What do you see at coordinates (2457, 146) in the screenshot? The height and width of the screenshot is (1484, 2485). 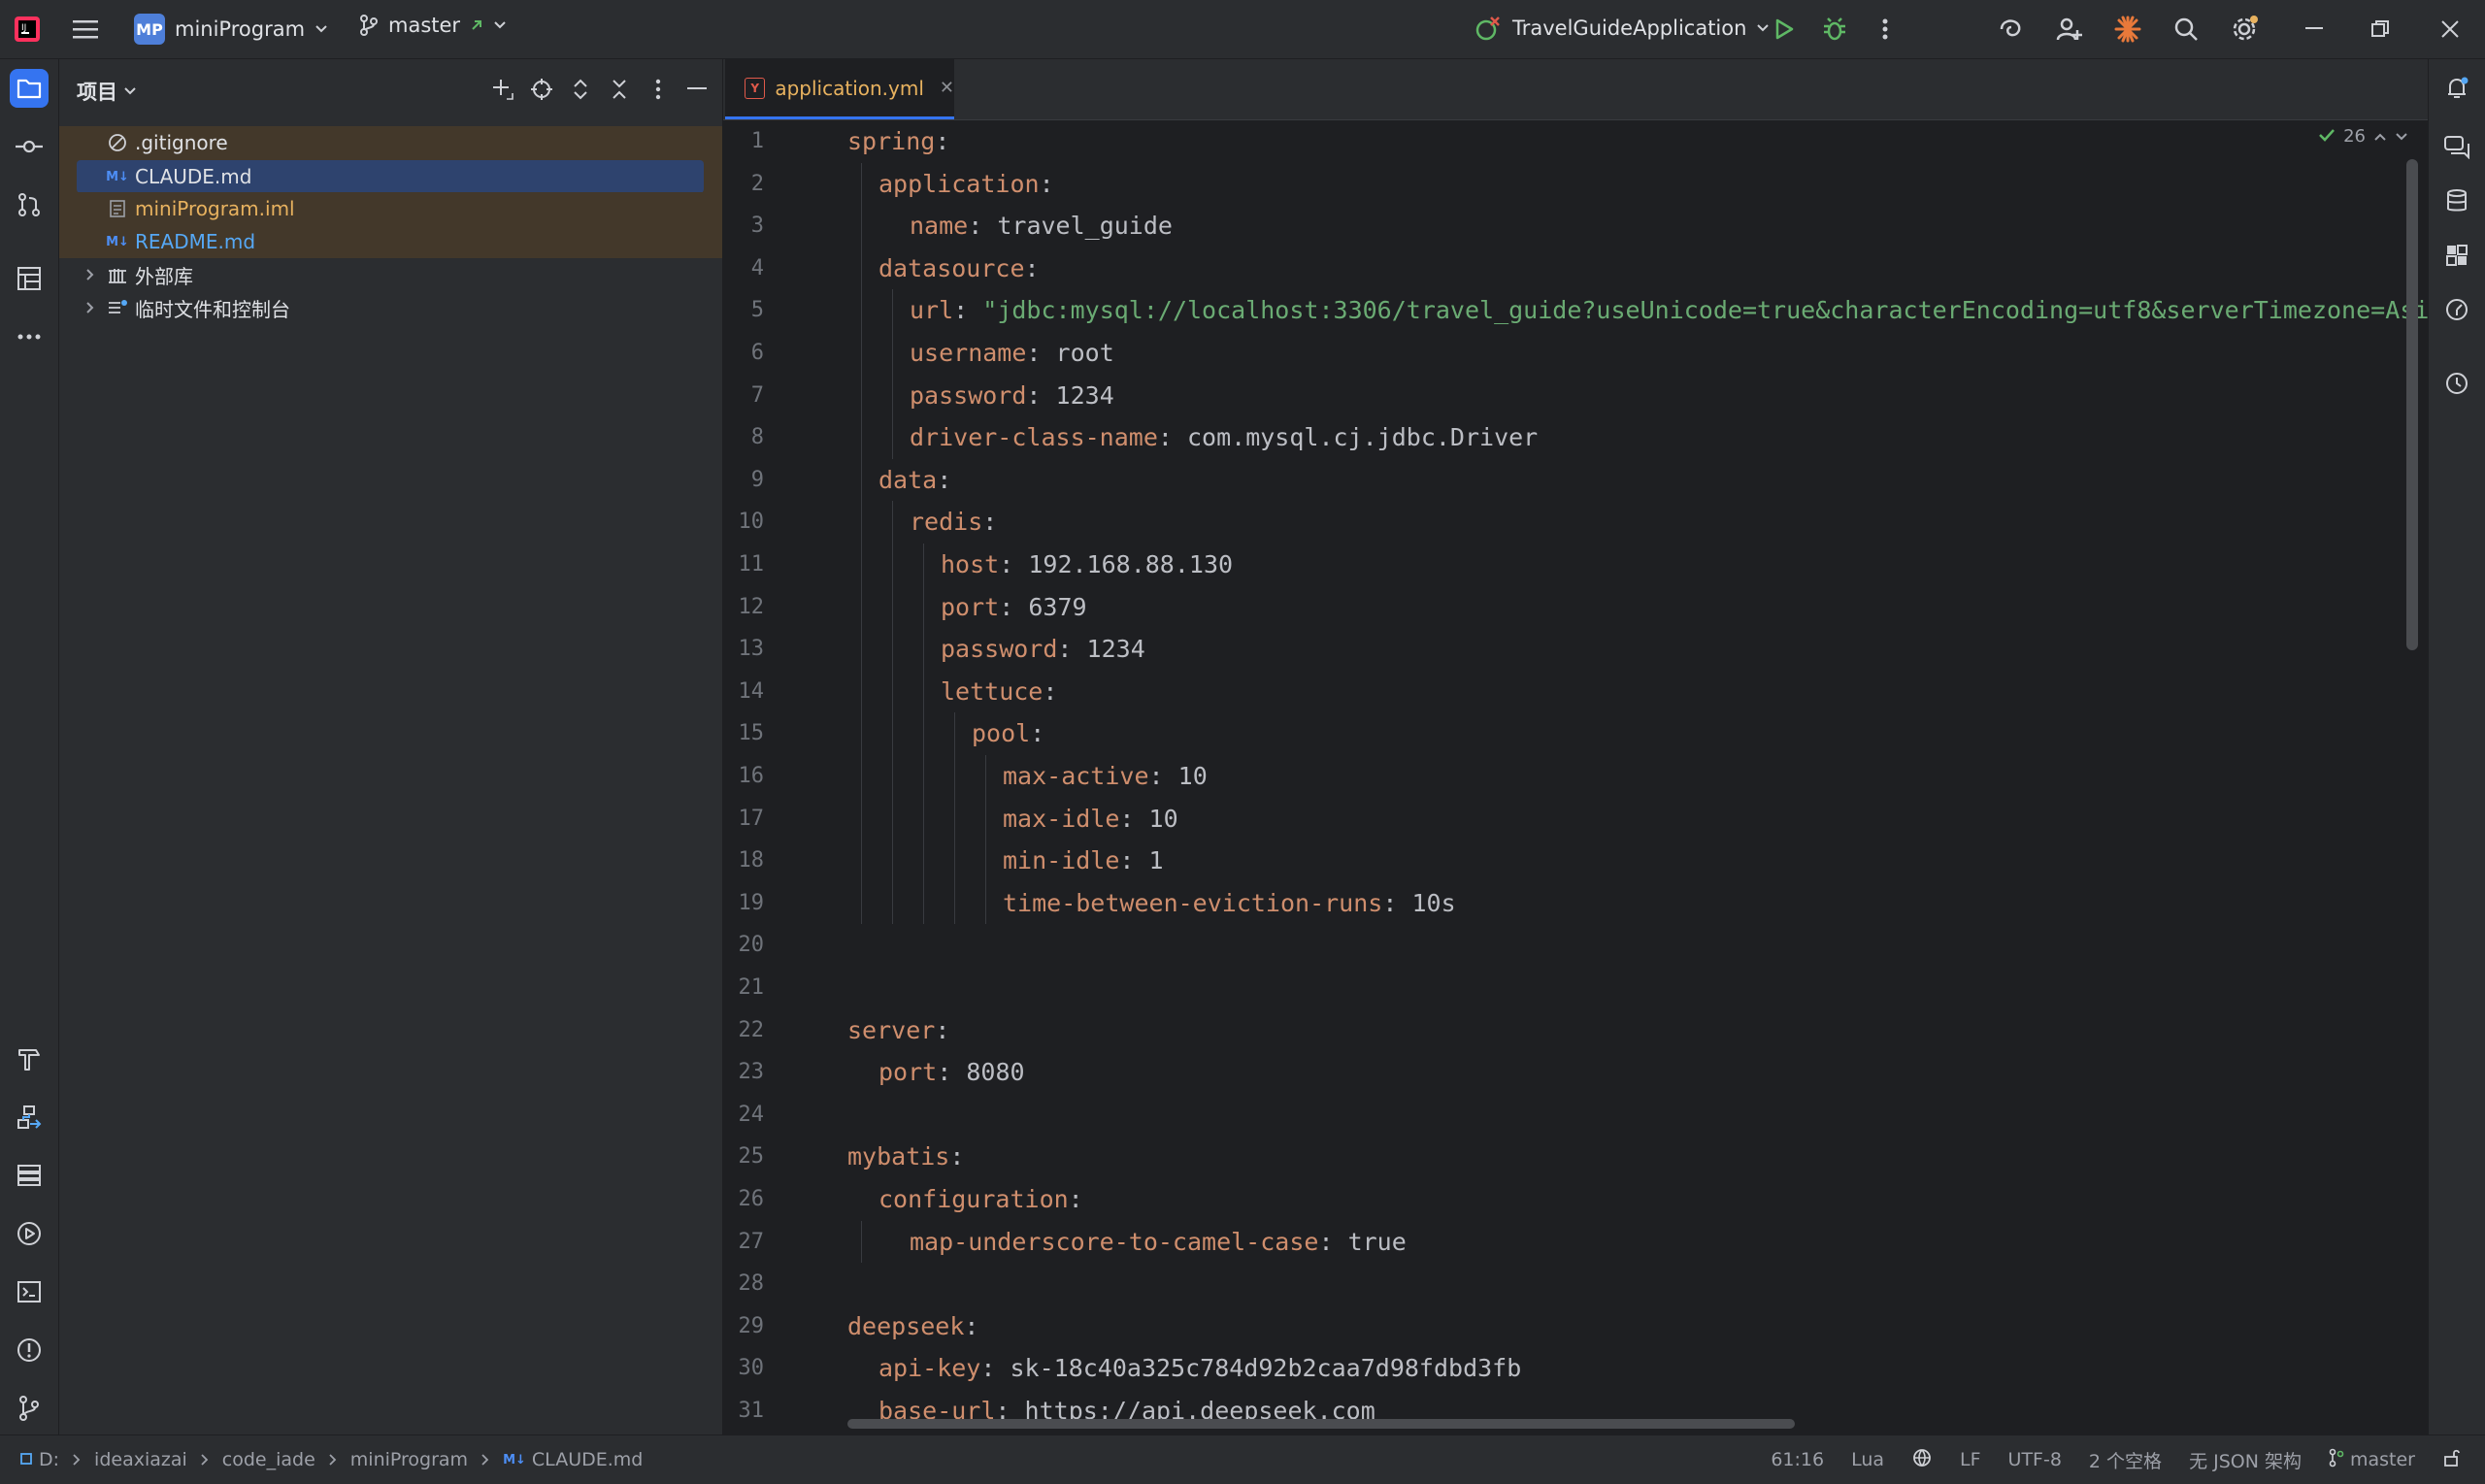 I see `ai-chat-icon` at bounding box center [2457, 146].